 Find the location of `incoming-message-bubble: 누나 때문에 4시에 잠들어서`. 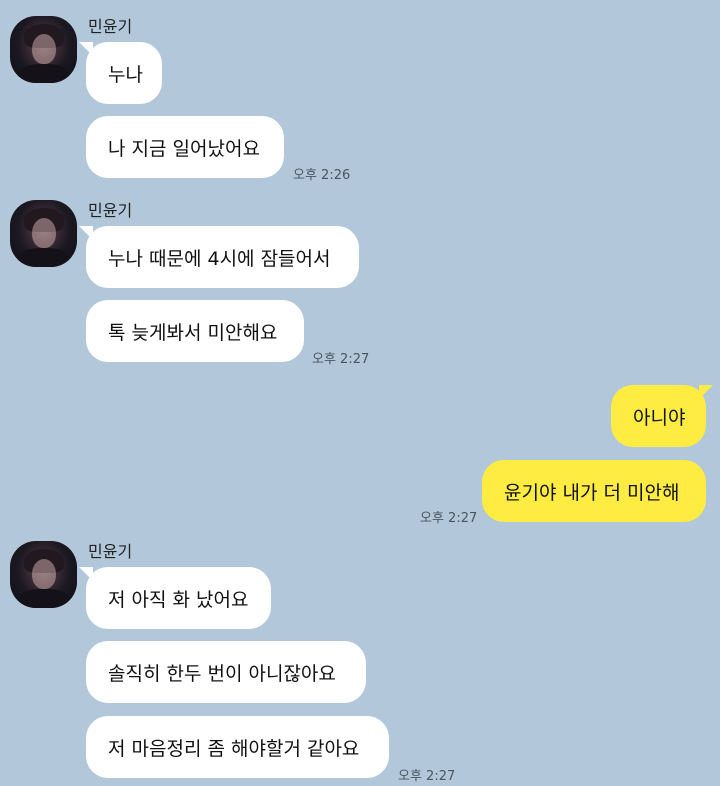

incoming-message-bubble: 누나 때문에 4시에 잠들어서 is located at coordinates (219, 257).